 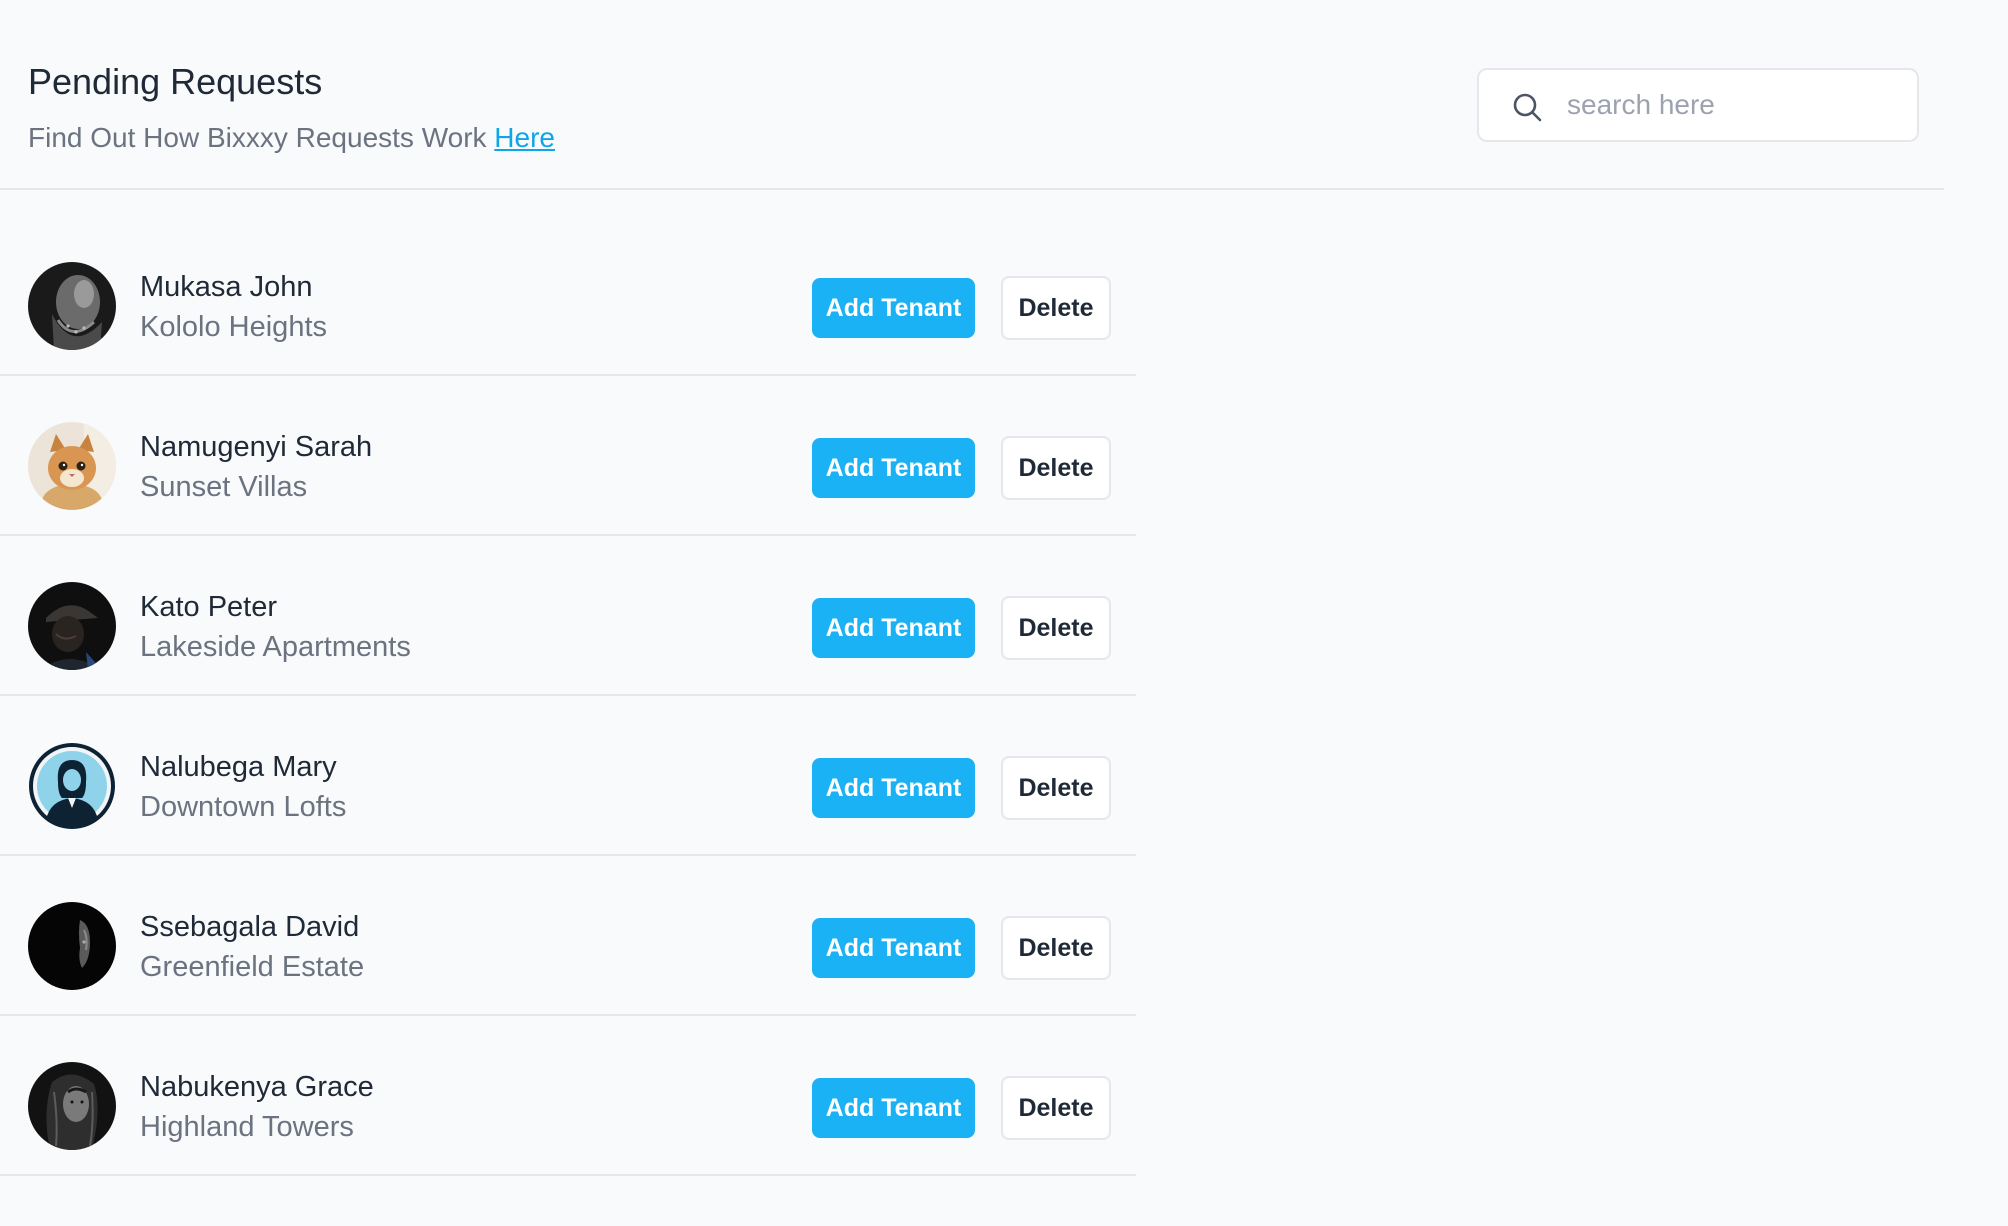 I want to click on search-box, so click(x=1698, y=105).